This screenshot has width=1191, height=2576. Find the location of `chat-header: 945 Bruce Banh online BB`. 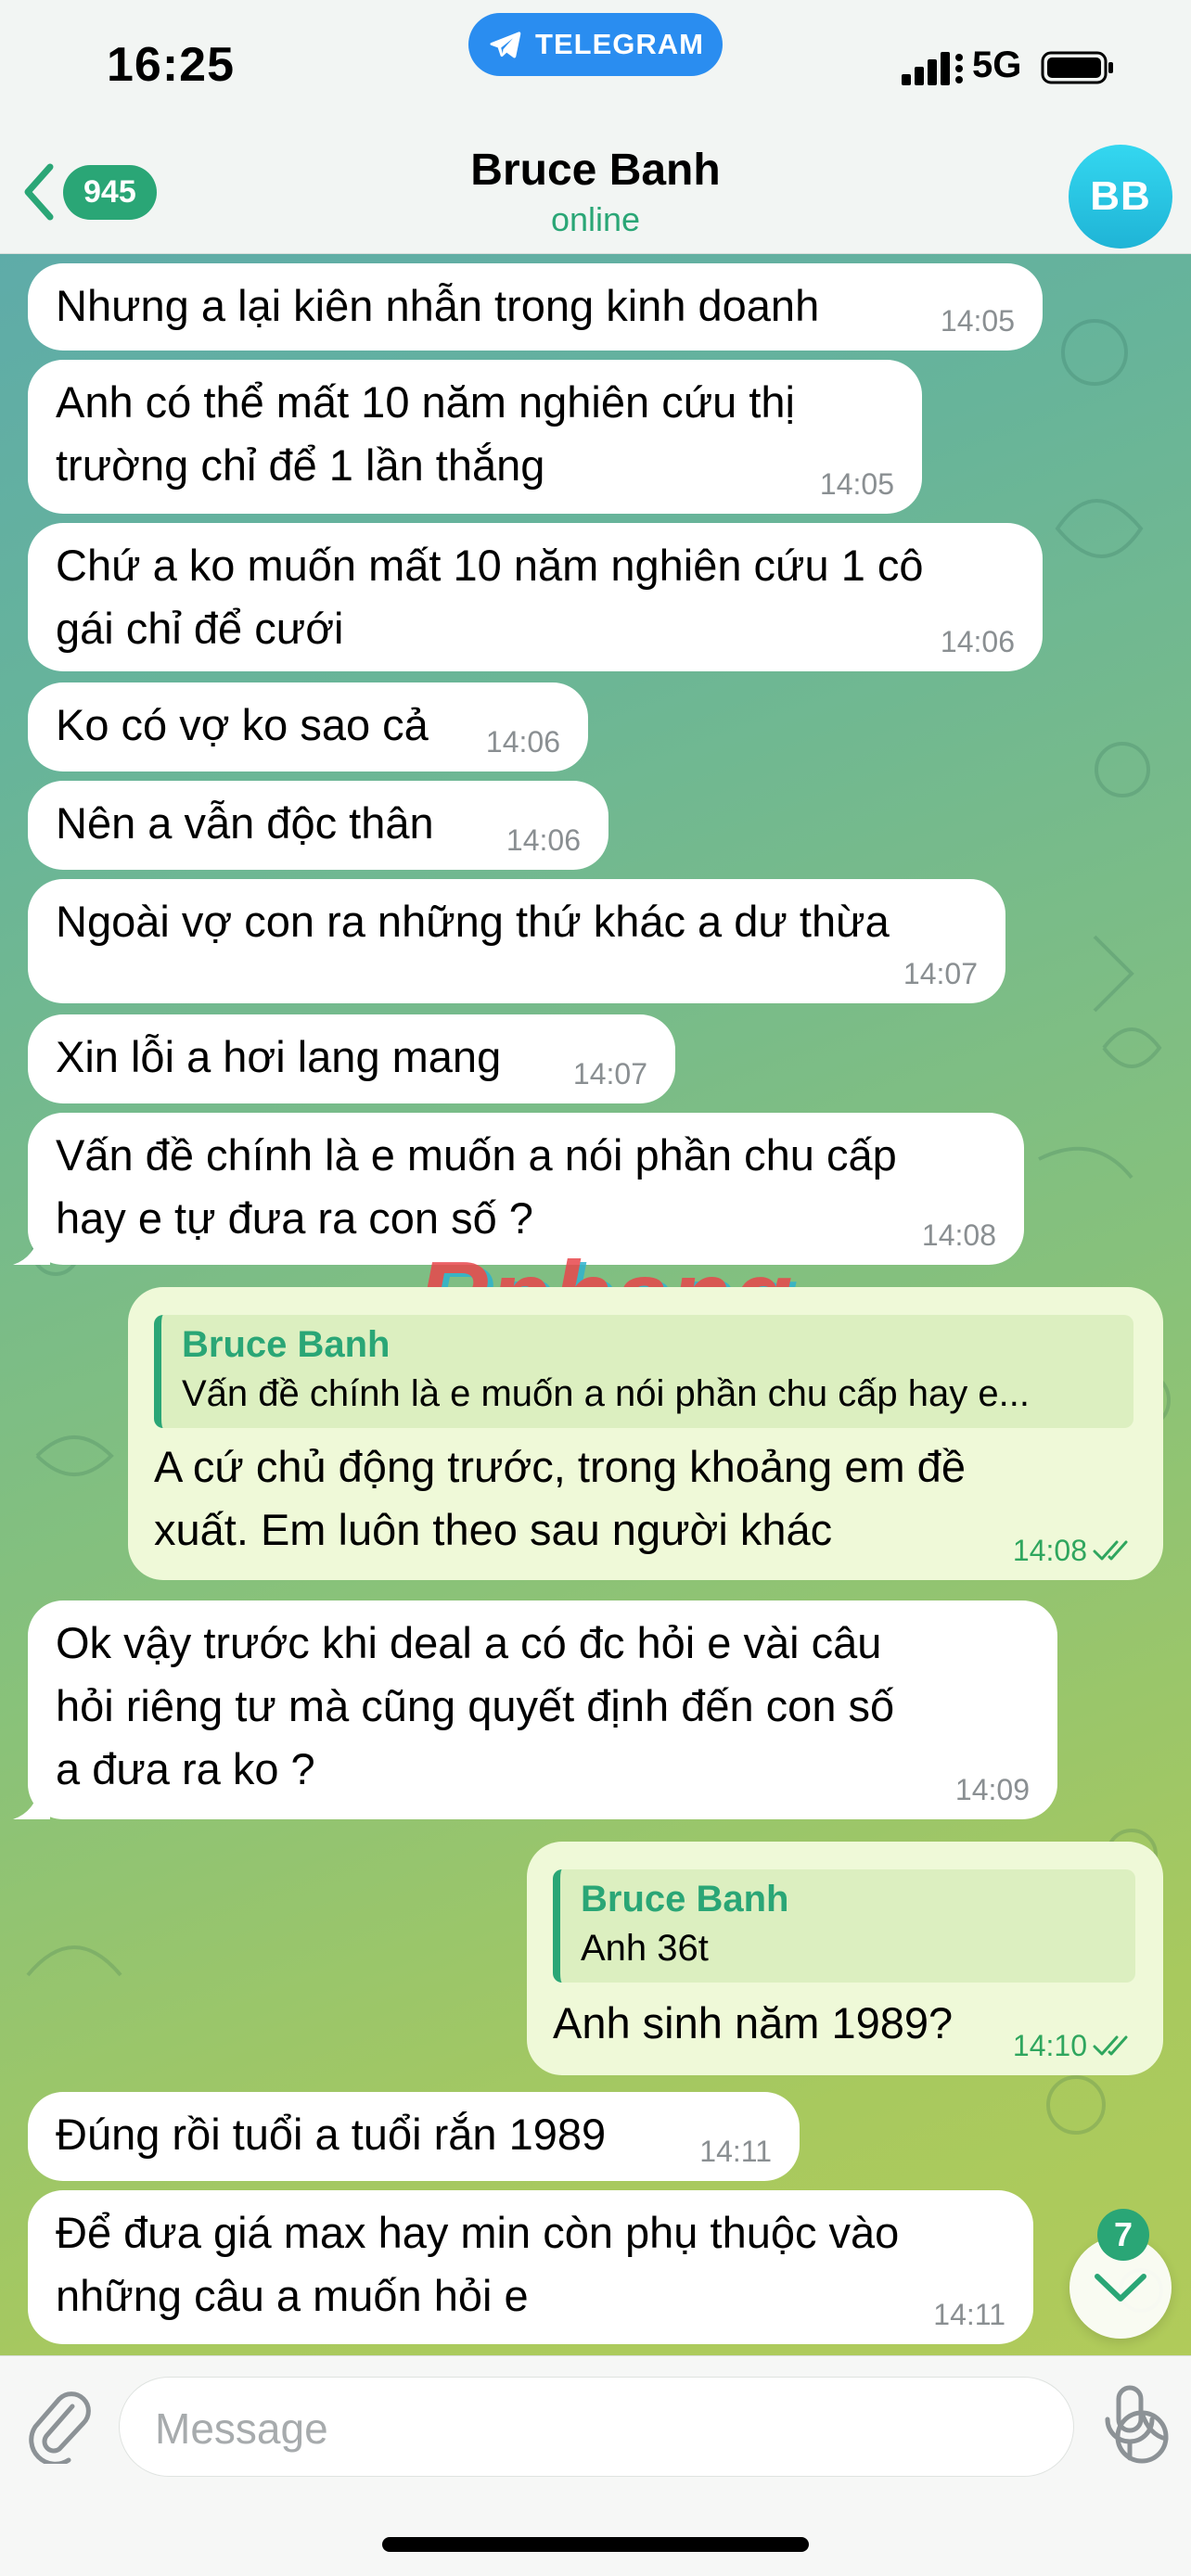

chat-header: 945 Bruce Banh online BB is located at coordinates (595, 196).